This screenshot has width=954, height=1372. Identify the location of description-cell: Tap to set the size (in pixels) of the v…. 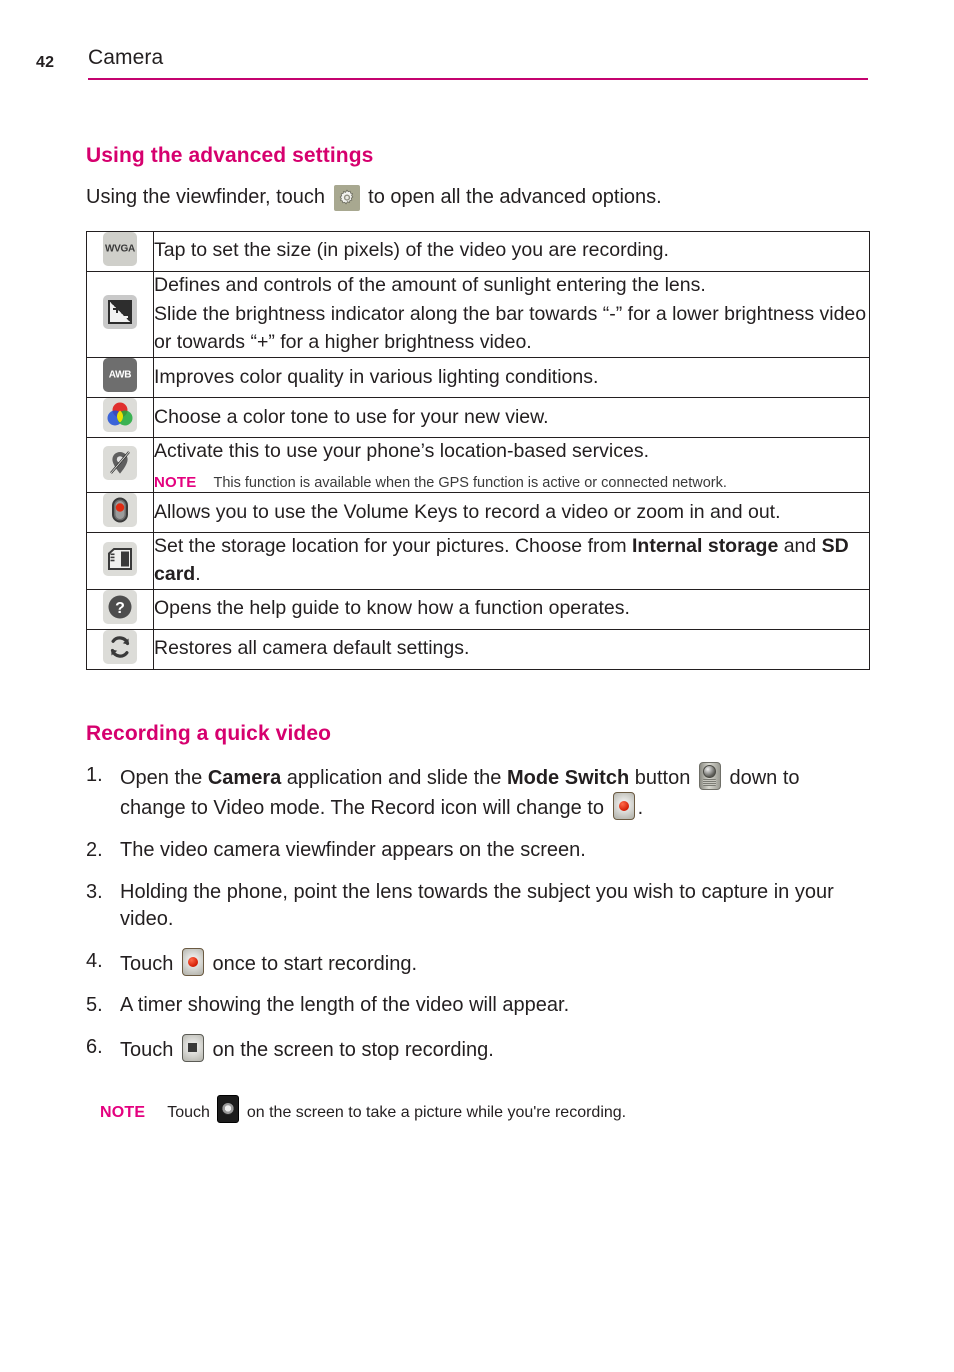
(511, 251).